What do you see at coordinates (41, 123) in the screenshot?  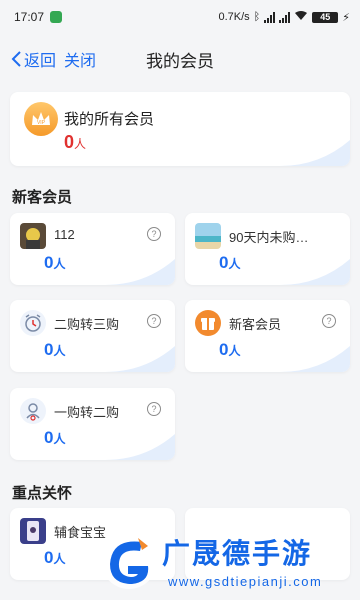 I see `svg-text: VIP` at bounding box center [41, 123].